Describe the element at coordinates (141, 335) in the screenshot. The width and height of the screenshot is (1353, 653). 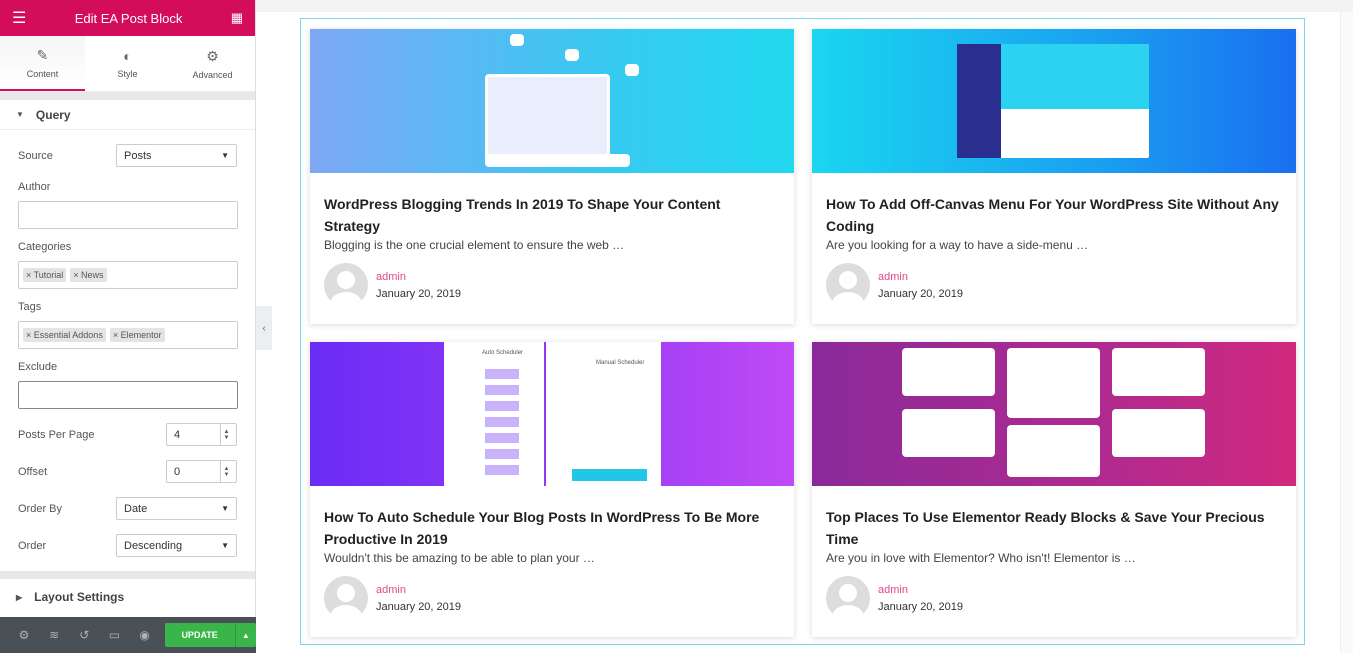
I see `tag-label: Elementor` at that location.